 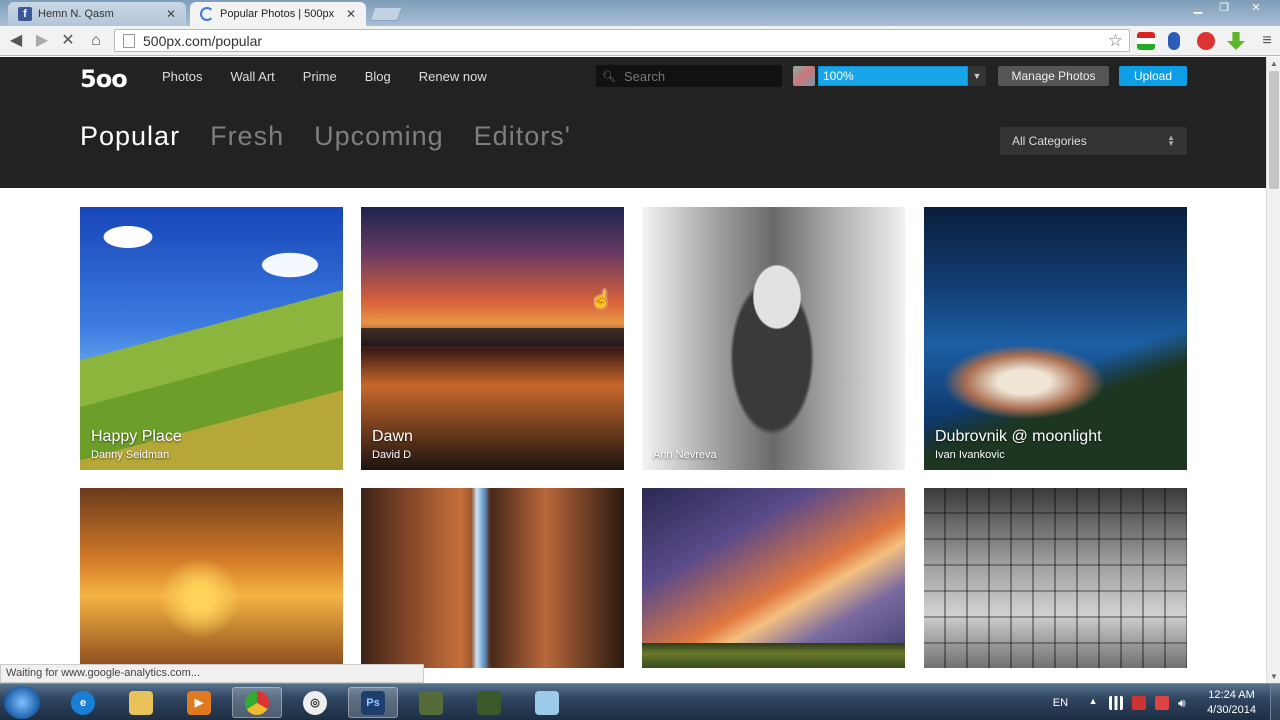 What do you see at coordinates (1236, 41) in the screenshot?
I see `download-icon` at bounding box center [1236, 41].